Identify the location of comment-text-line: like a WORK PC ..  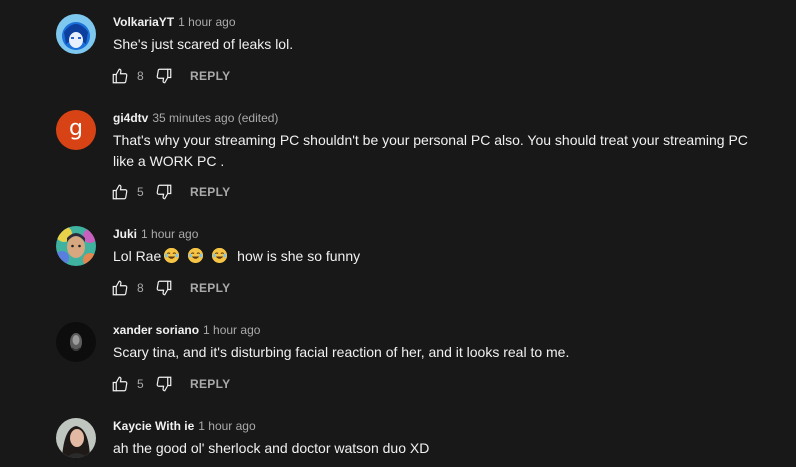
(169, 161).